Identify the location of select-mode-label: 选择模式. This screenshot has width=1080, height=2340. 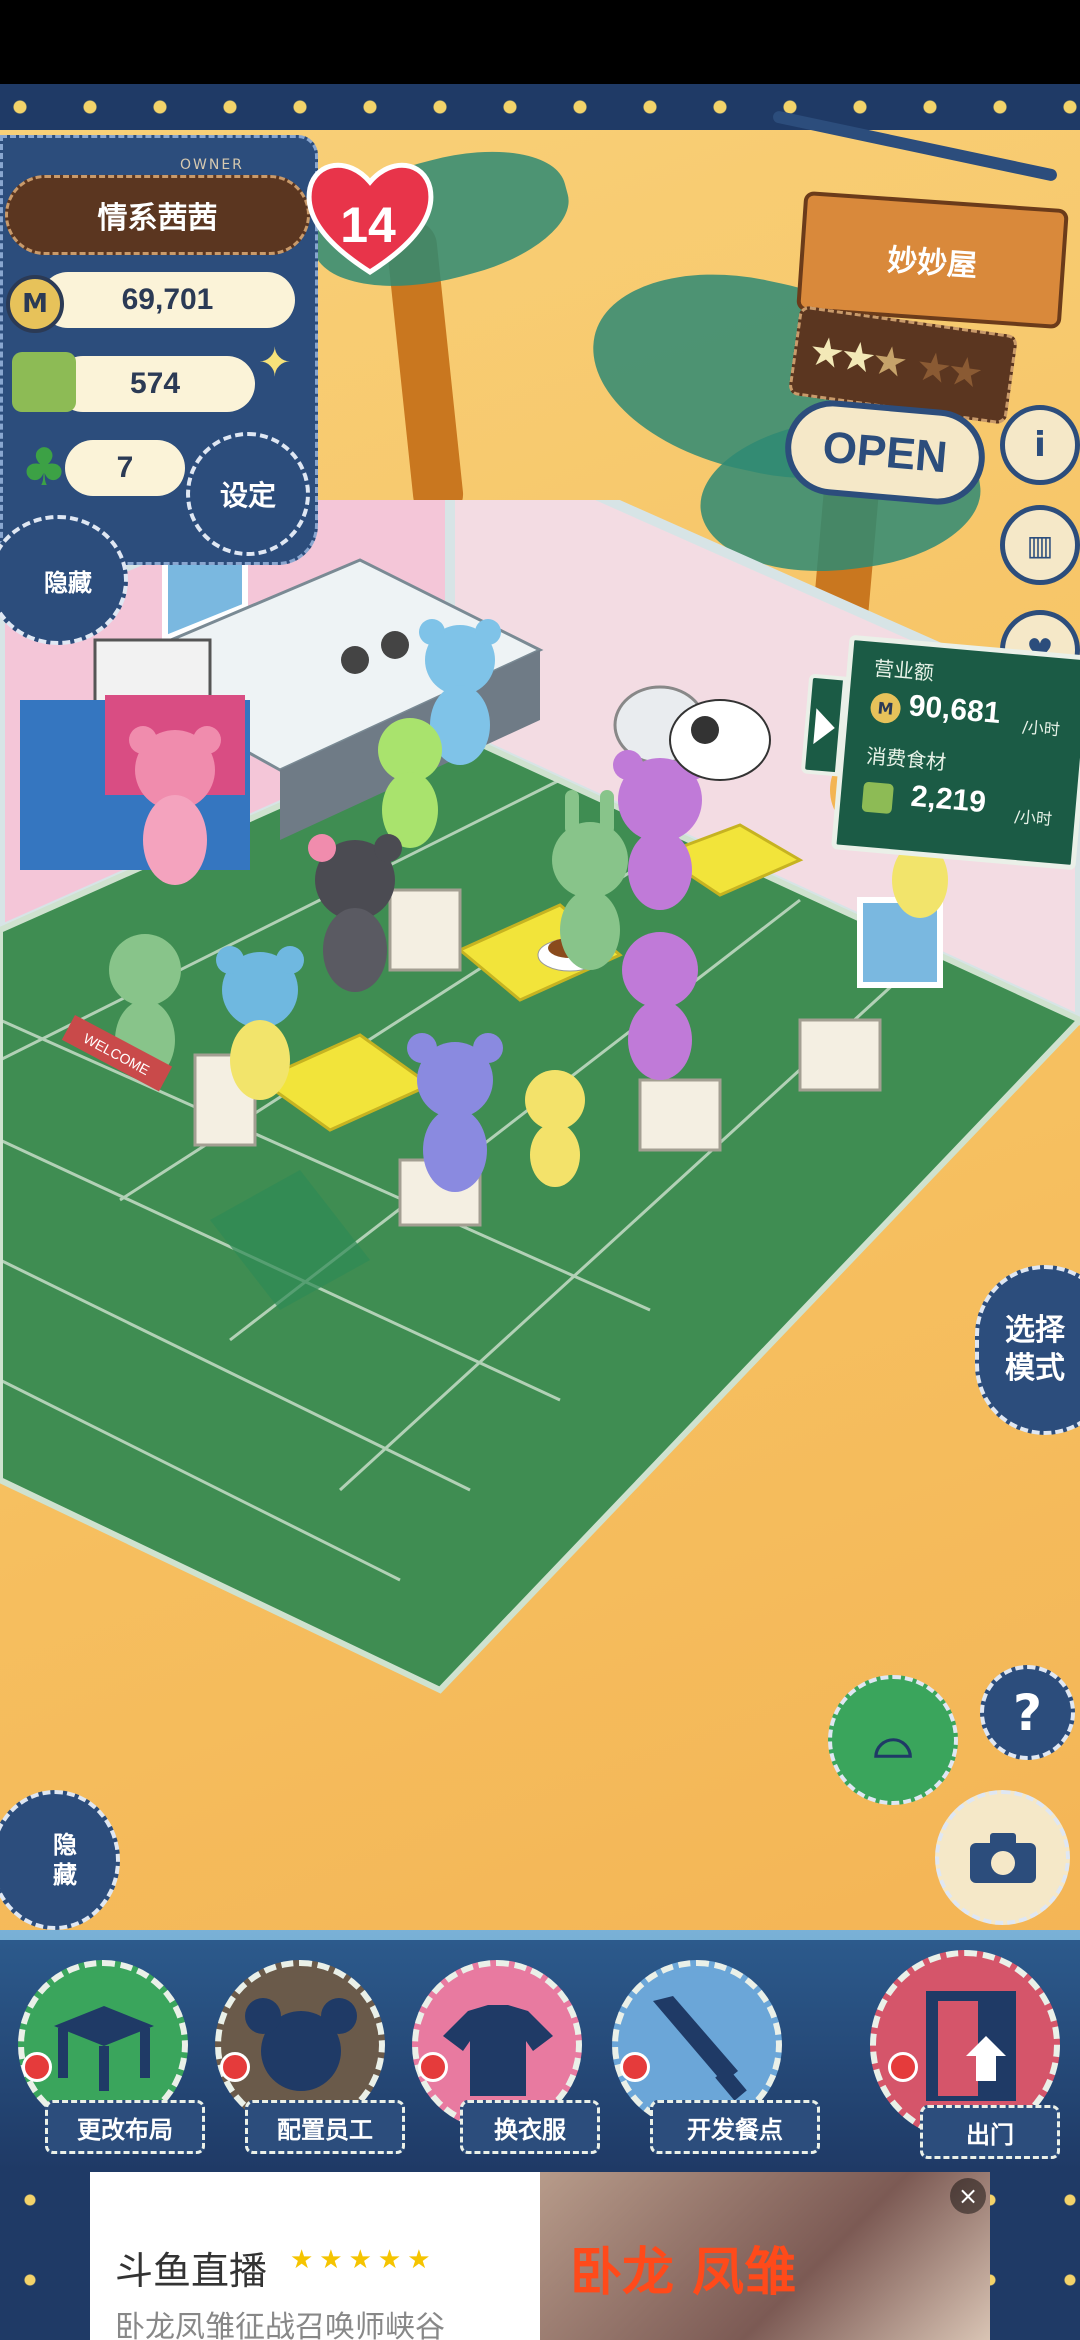
(1035, 1349).